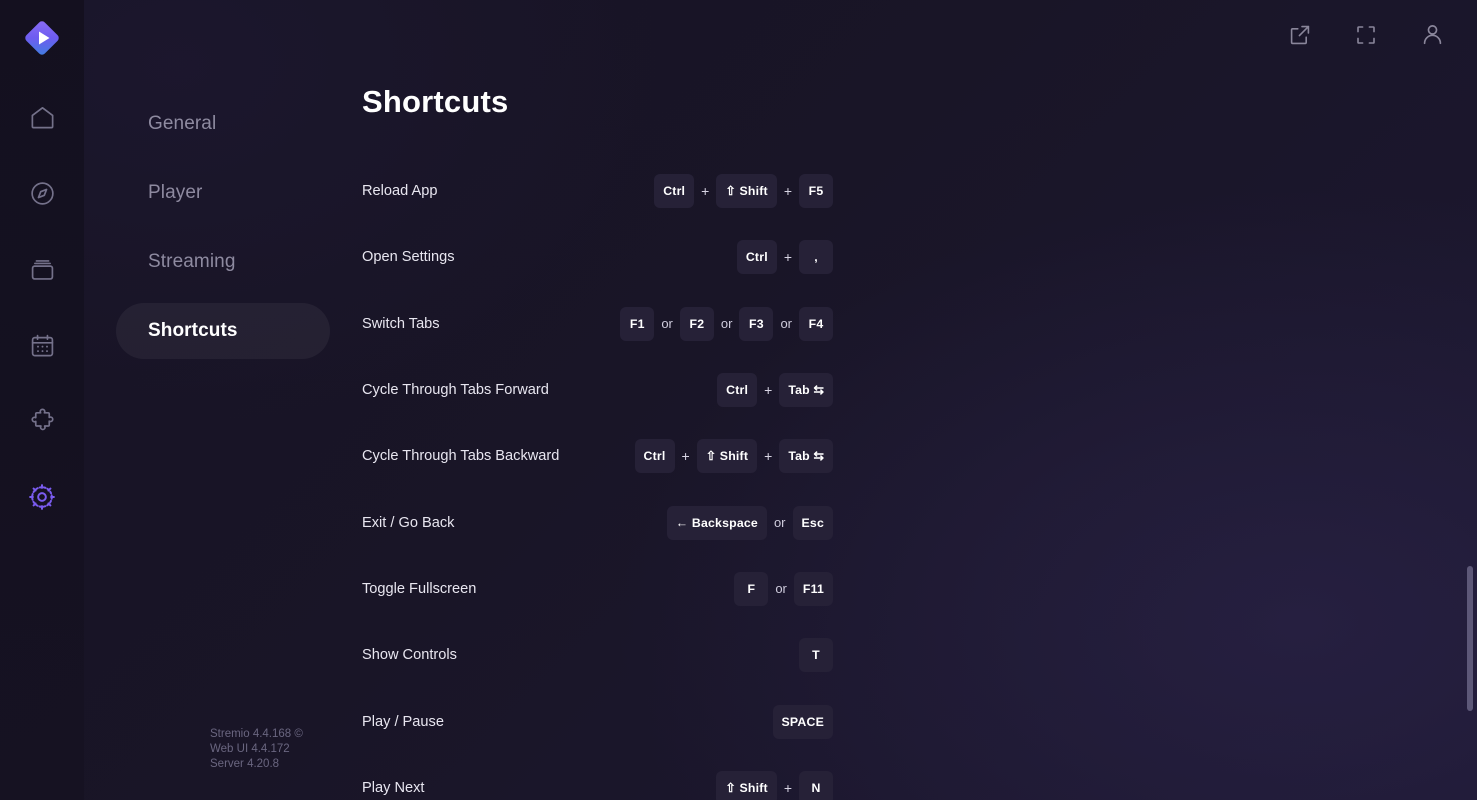  I want to click on shortcut-row: Play Next ⇧ Shift + N, so click(597, 777).